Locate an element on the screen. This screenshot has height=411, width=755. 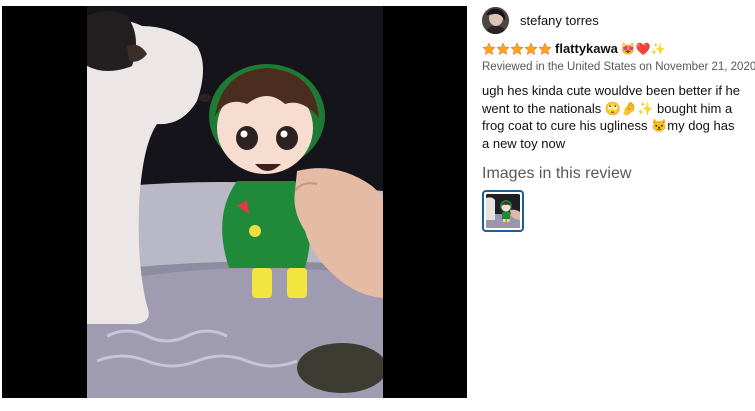
images-heading: Images in this review is located at coordinates (557, 173).